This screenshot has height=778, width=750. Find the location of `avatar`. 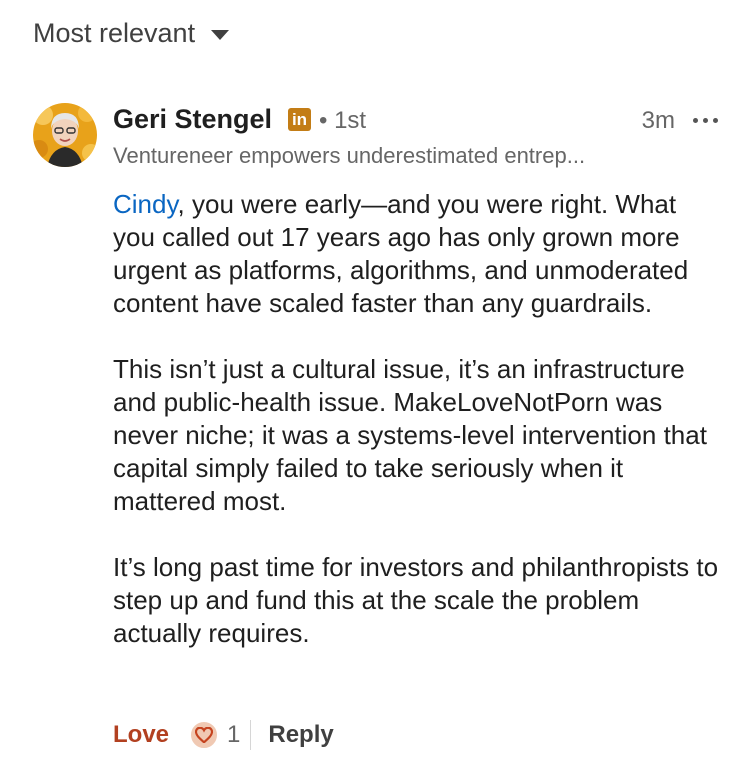

avatar is located at coordinates (65, 135).